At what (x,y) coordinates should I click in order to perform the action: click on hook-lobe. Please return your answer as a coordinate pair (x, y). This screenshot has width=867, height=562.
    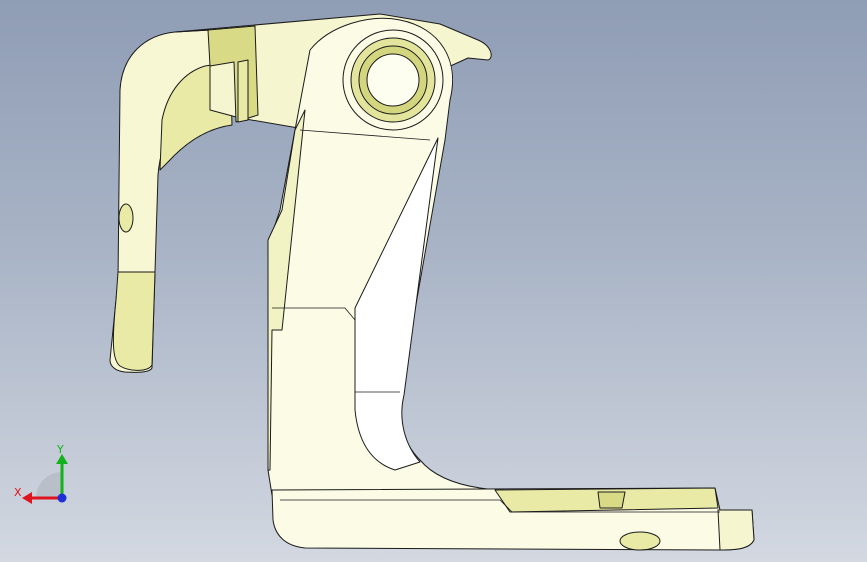
    Looking at the image, I should click on (134, 321).